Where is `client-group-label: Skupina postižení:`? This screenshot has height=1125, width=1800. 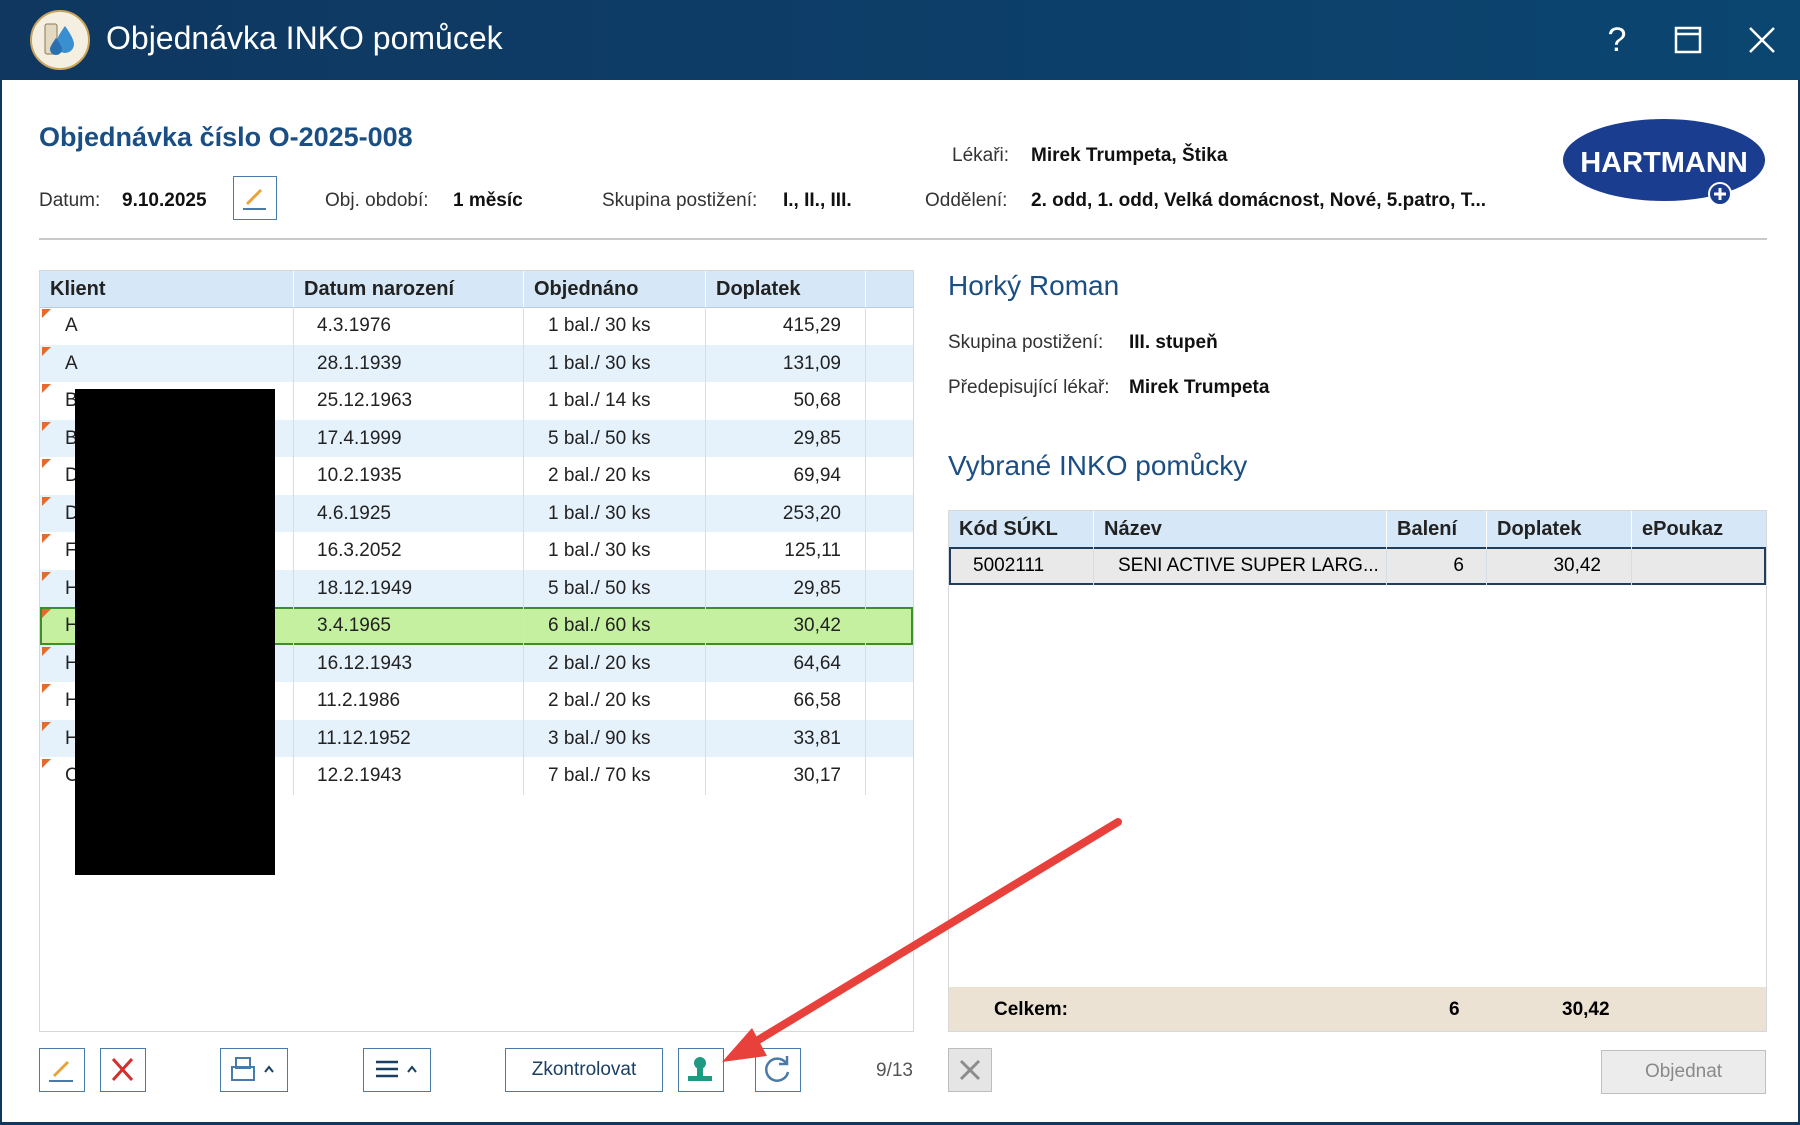 client-group-label: Skupina postižení: is located at coordinates (1026, 342).